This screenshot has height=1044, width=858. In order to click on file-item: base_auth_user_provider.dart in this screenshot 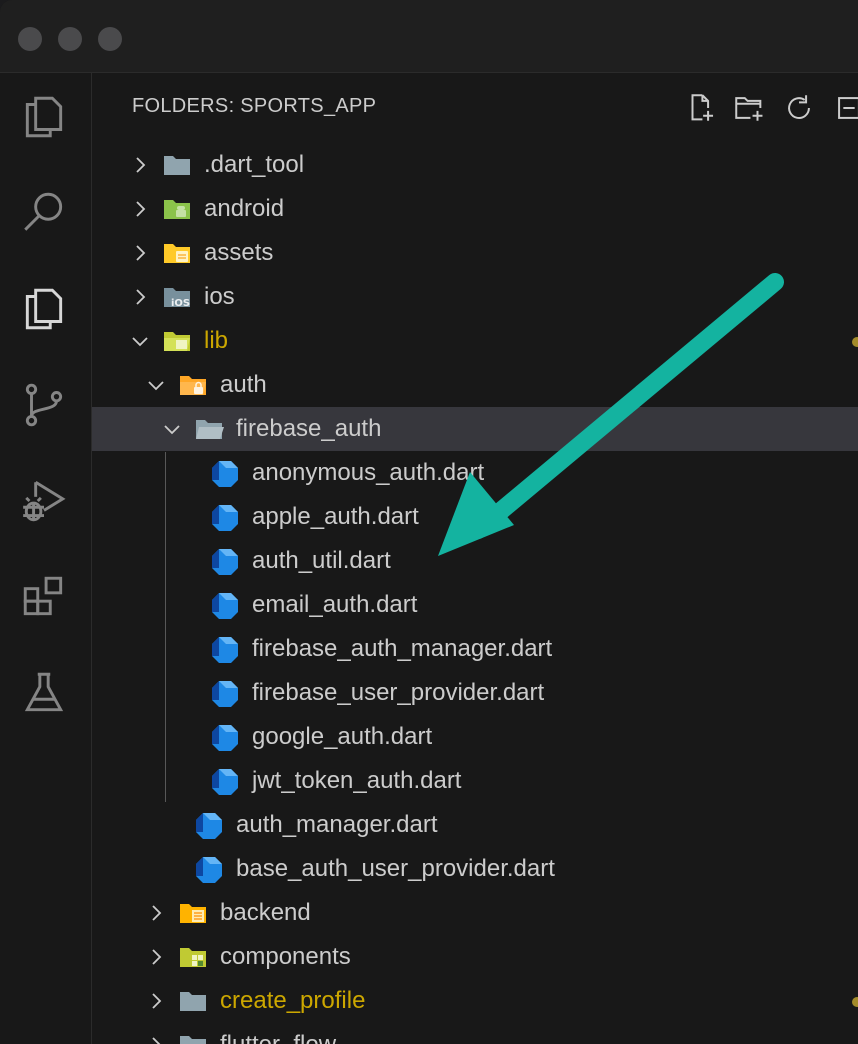, I will do `click(475, 869)`.